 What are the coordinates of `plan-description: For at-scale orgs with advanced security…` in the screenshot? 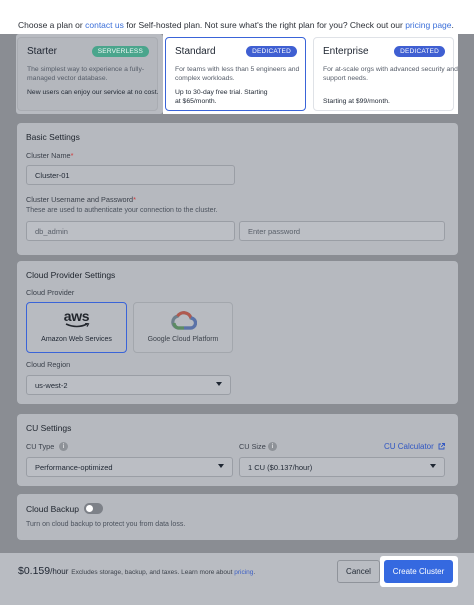 It's located at (390, 74).